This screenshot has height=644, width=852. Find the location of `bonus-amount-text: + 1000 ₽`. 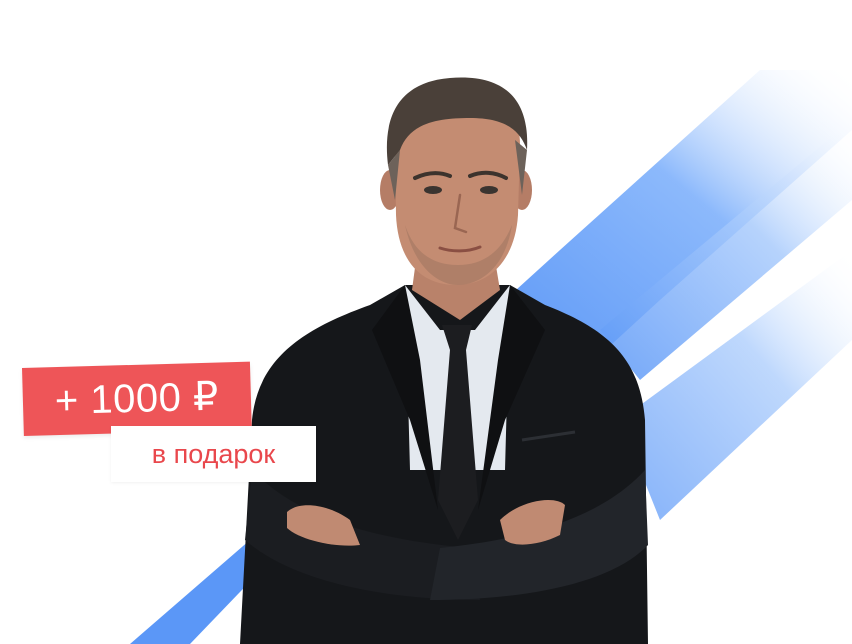

bonus-amount-text: + 1000 ₽ is located at coordinates (137, 399).